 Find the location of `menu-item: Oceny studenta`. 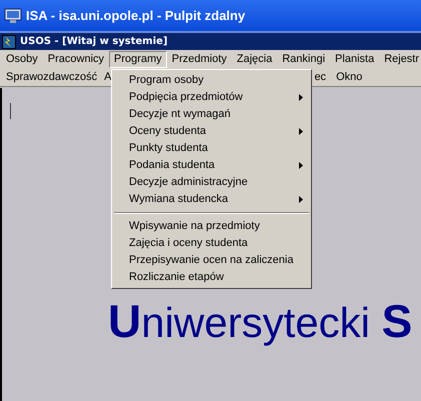

menu-item: Oceny studenta is located at coordinates (211, 131).